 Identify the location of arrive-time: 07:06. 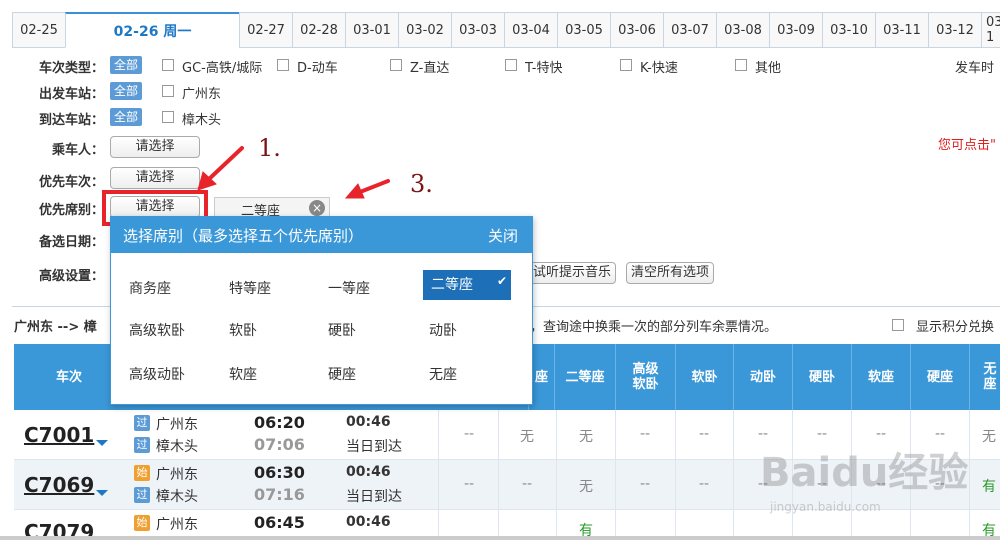
(279, 444).